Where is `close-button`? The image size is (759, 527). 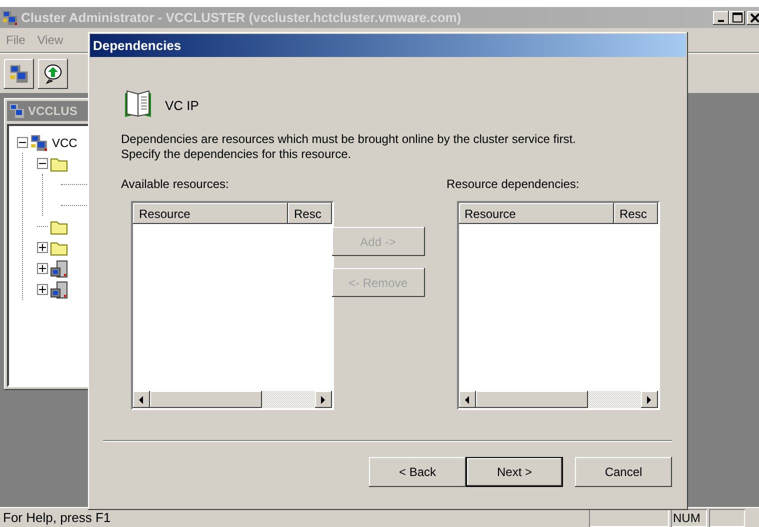 close-button is located at coordinates (753, 17).